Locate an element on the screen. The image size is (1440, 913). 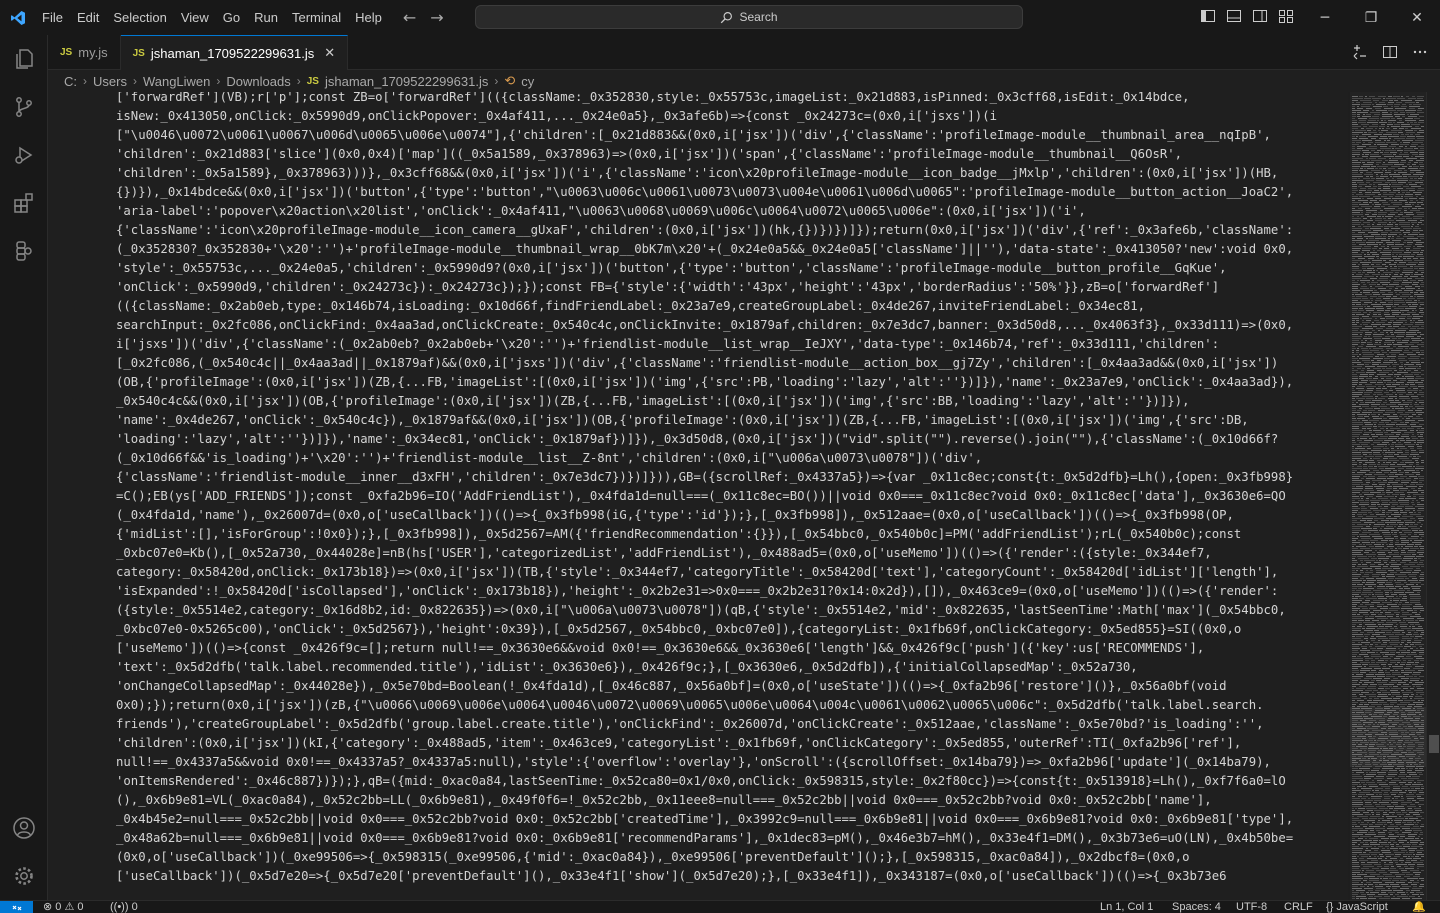
breadcrumb-item: Downloads is located at coordinates (258, 81).